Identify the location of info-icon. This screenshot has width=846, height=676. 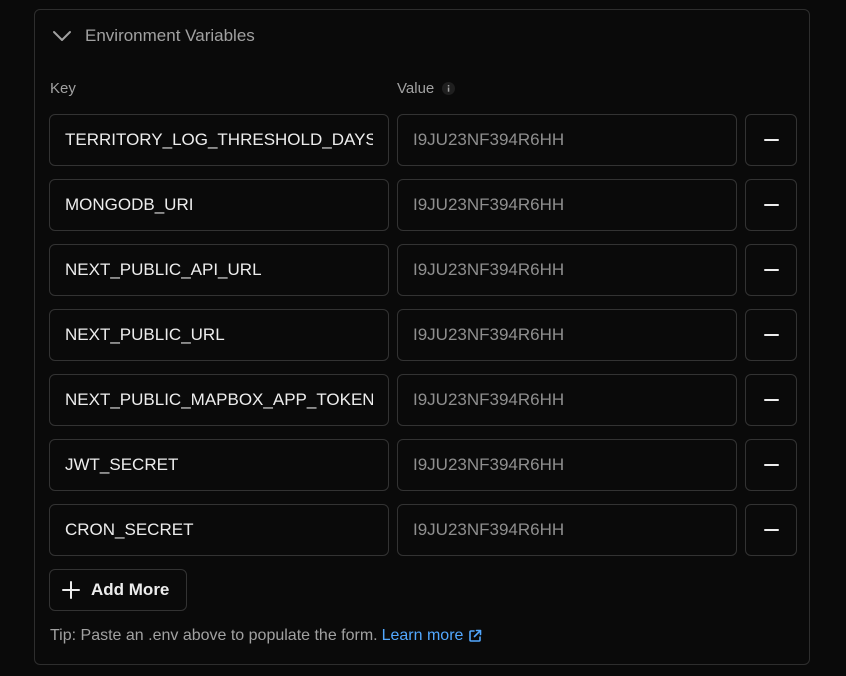
(449, 88).